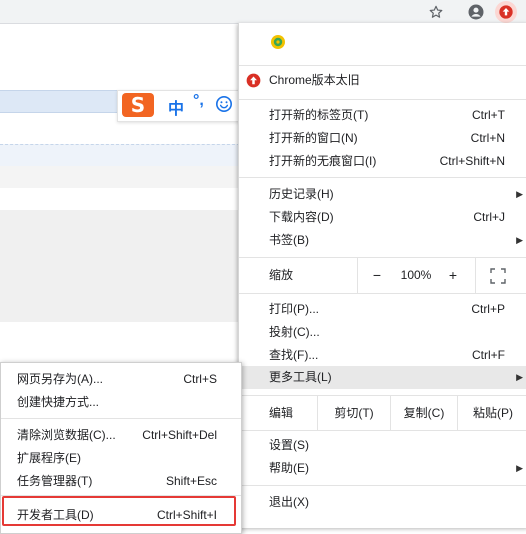 Image resolution: width=526 pixels, height=534 pixels. I want to click on page-gray-row, so click(120, 177).